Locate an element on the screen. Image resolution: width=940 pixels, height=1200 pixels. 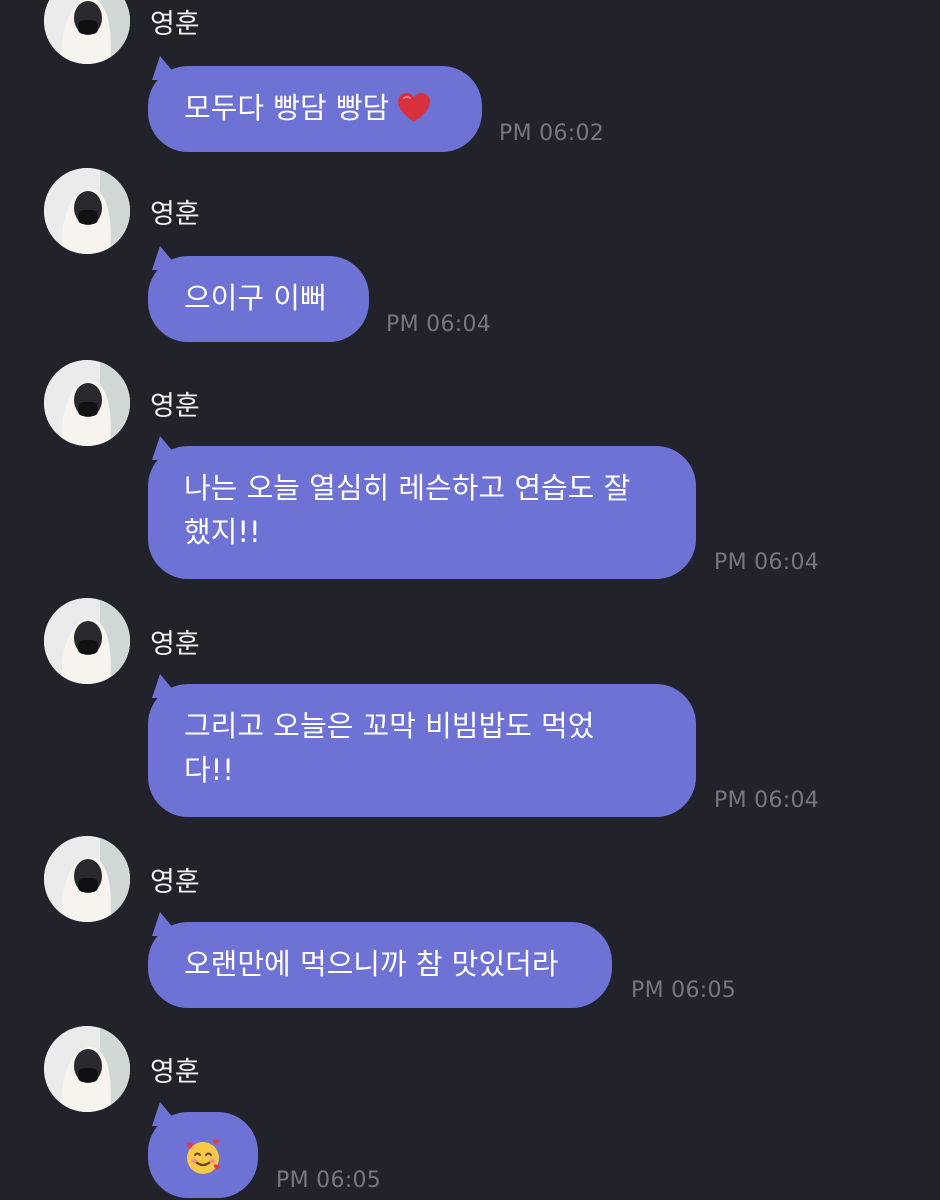
message-bubble: 오랜만에 먹으니까 참 맛있더라 is located at coordinates (380, 960).